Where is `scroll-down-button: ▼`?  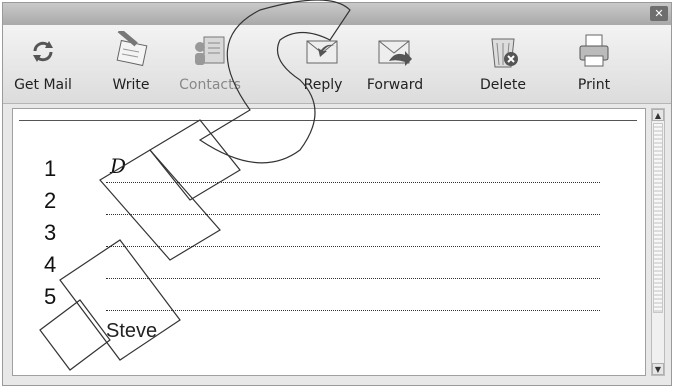 scroll-down-button: ▼ is located at coordinates (658, 369).